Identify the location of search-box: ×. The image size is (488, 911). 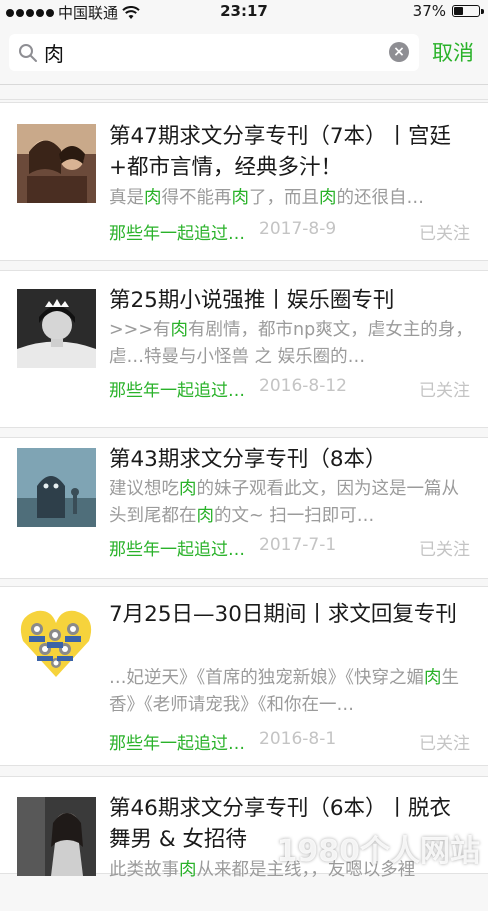
(214, 52).